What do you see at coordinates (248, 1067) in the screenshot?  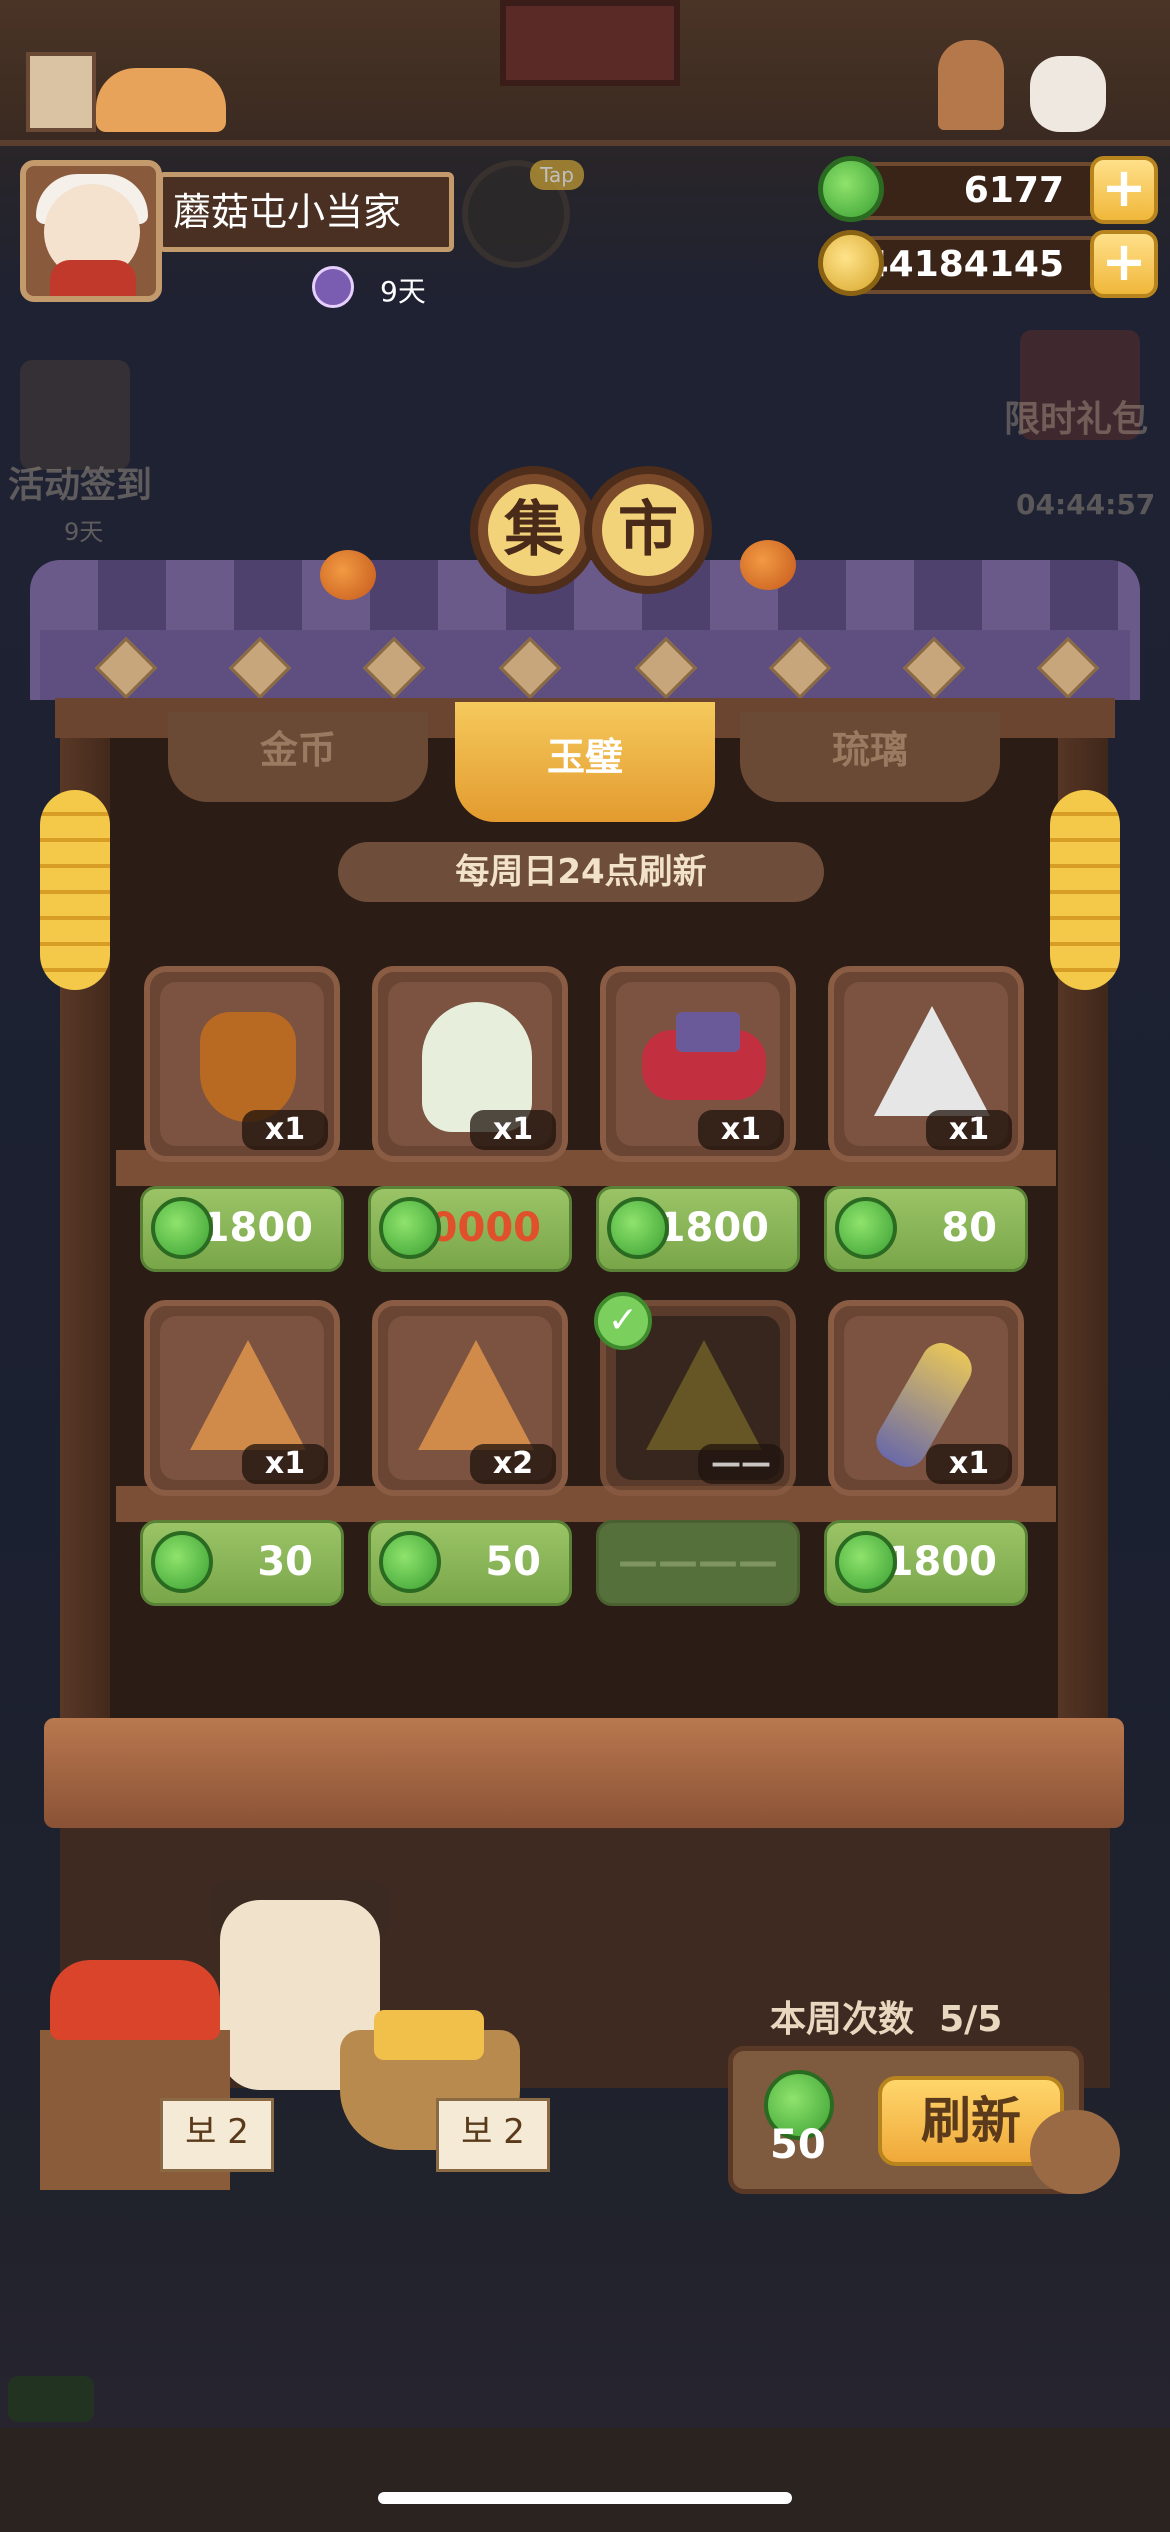 I see `pastry-jar-icon` at bounding box center [248, 1067].